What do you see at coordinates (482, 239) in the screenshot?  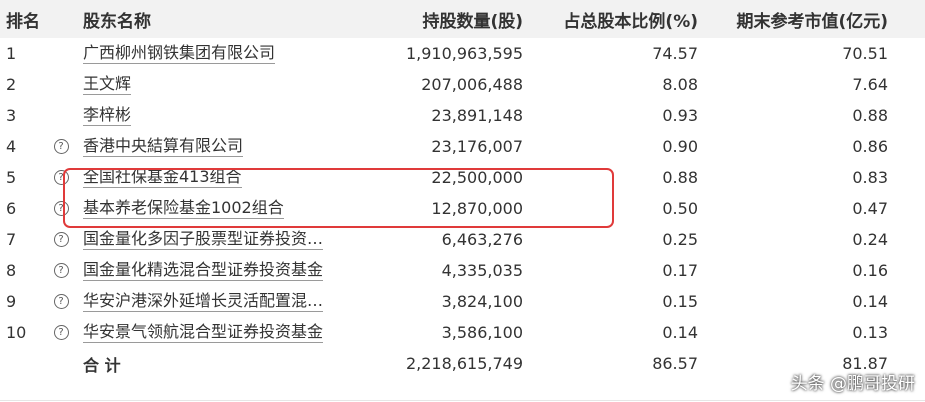 I see `shares-cell: 6,463,276` at bounding box center [482, 239].